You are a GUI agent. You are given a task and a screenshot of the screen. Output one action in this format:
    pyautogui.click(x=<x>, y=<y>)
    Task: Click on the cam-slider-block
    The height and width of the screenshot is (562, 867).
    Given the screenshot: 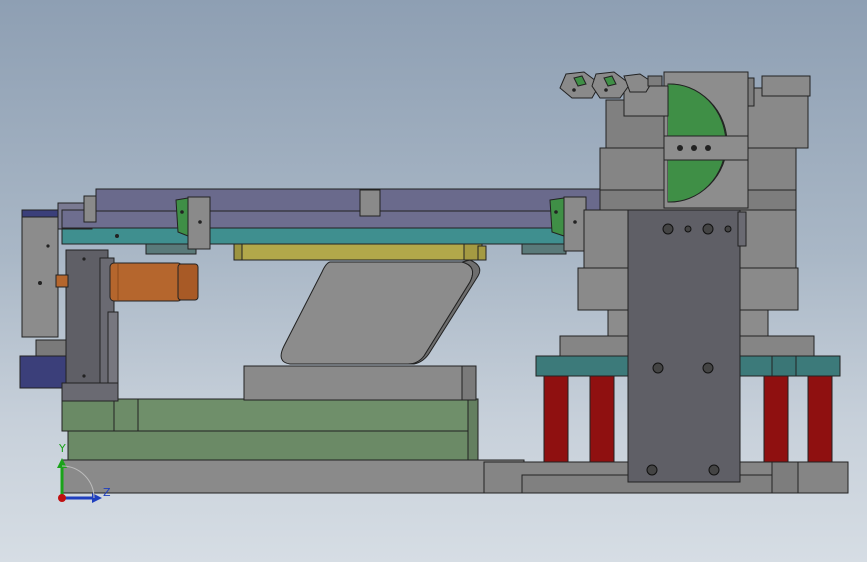 What is the action you would take?
    pyautogui.click(x=380, y=312)
    